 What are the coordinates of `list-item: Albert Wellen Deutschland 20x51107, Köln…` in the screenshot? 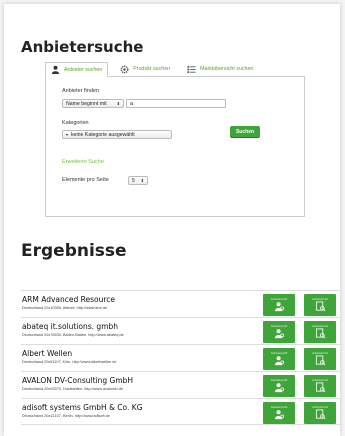 It's located at (180, 357).